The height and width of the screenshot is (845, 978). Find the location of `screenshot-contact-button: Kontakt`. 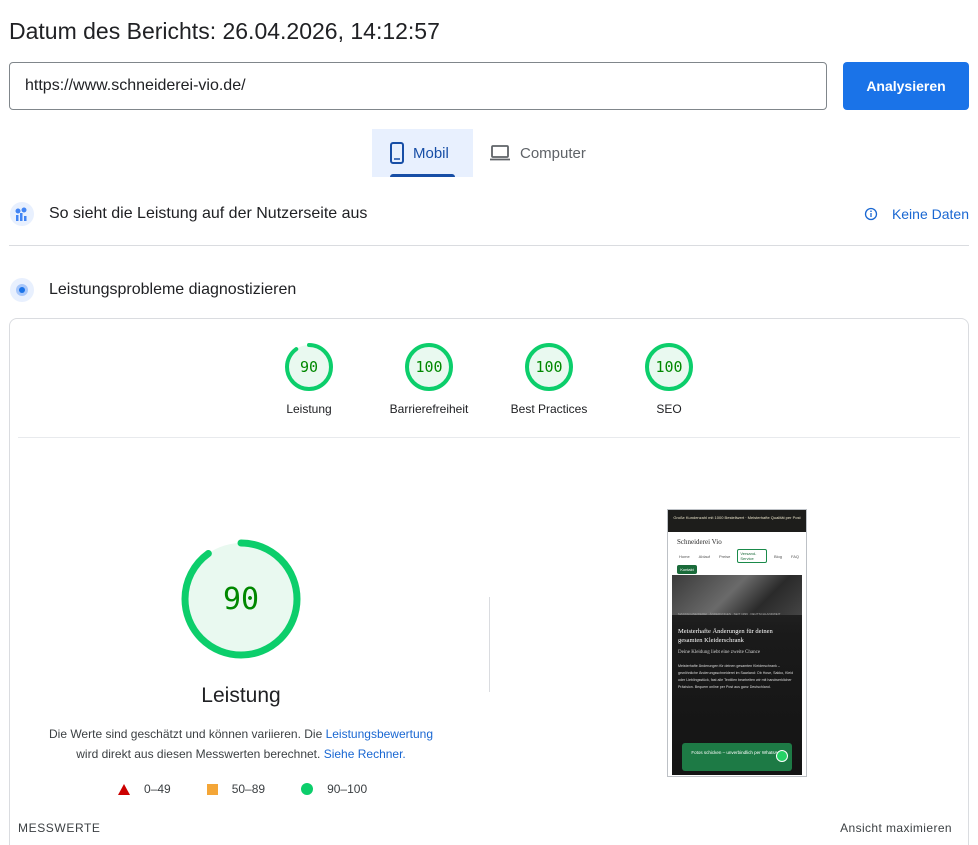

screenshot-contact-button: Kontakt is located at coordinates (687, 569).